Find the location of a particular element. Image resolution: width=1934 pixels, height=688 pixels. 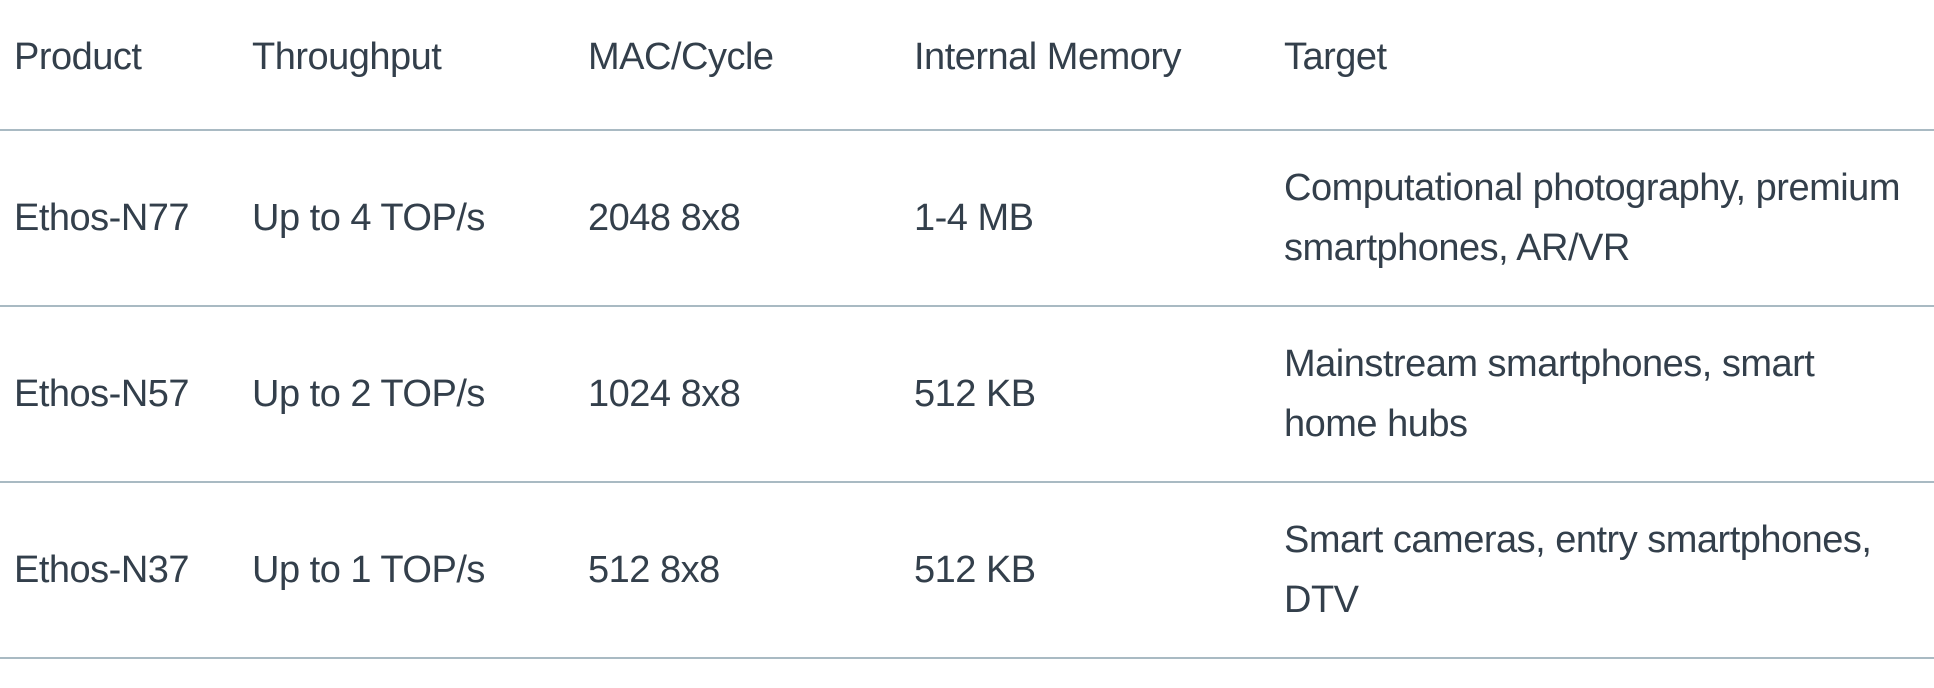

cell-target: Smart cameras, entry smartphones, DTV is located at coordinates (1578, 570).